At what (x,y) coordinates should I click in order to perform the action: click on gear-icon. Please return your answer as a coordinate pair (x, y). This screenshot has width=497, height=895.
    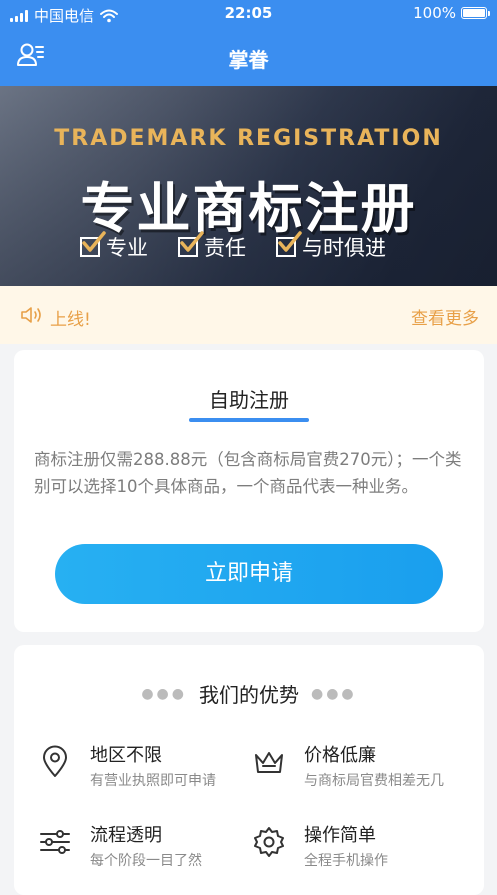
    Looking at the image, I should click on (269, 842).